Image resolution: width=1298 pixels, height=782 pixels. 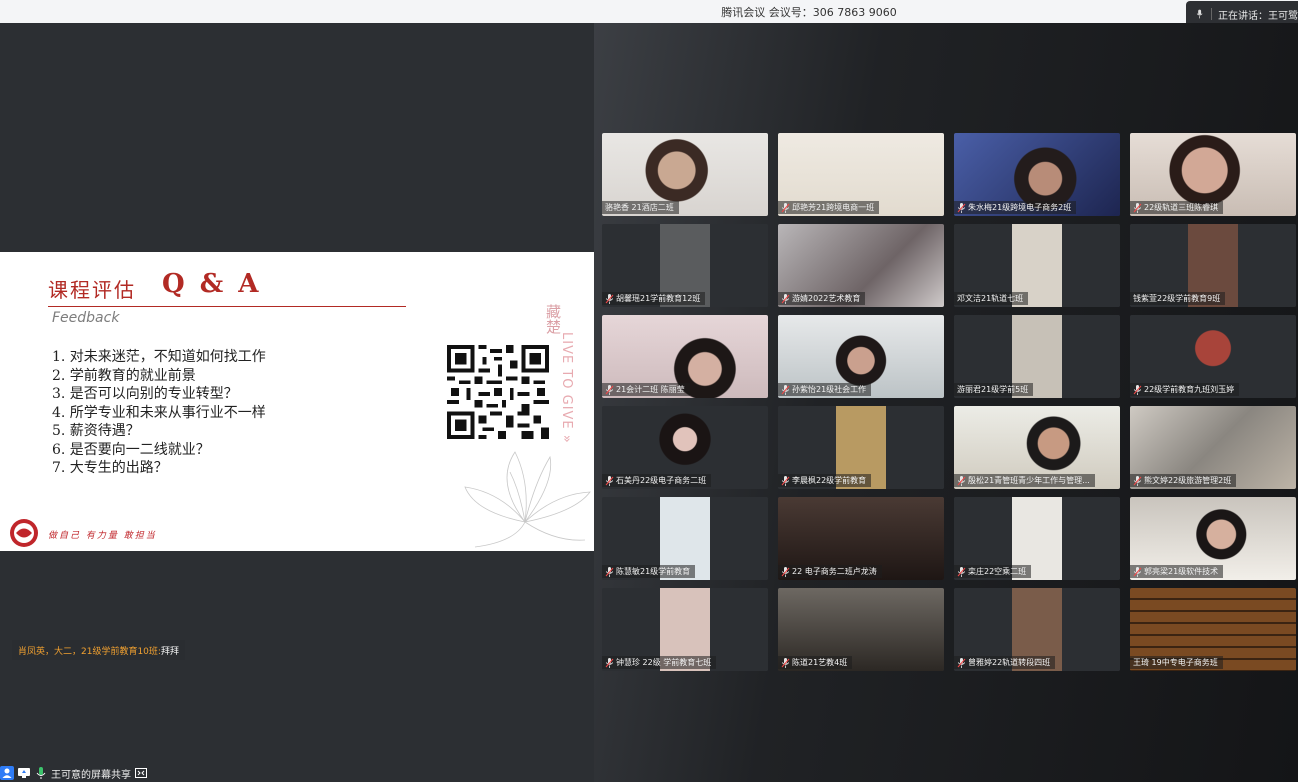 I want to click on participant-name-tag: 陈道21艺教4班, so click(x=815, y=662).